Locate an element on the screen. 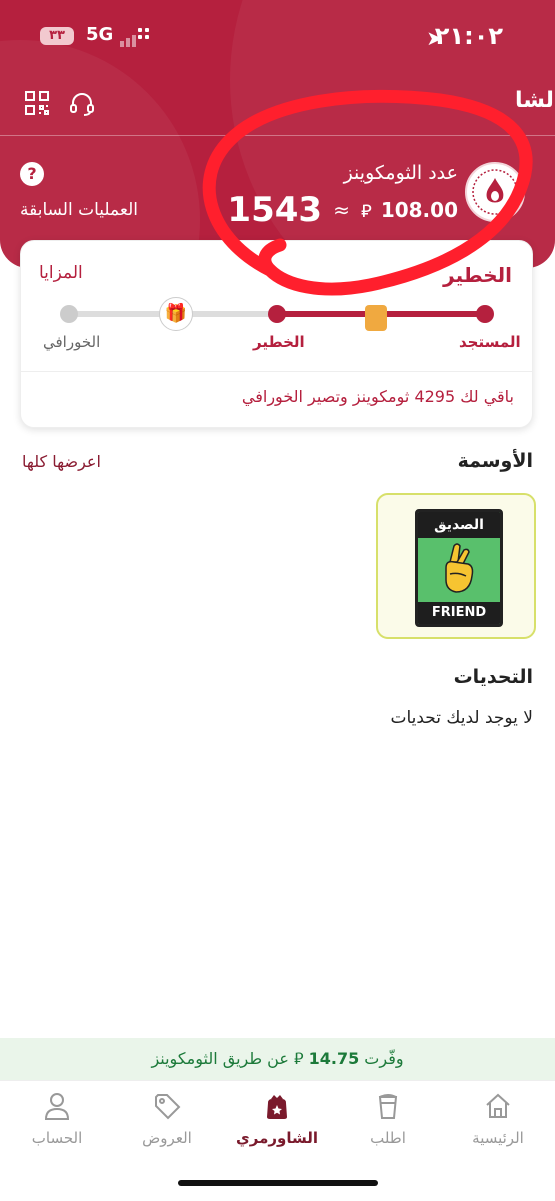 This screenshot has height=1201, width=555. friend-badge: الصديق FRIEND is located at coordinates (459, 568).